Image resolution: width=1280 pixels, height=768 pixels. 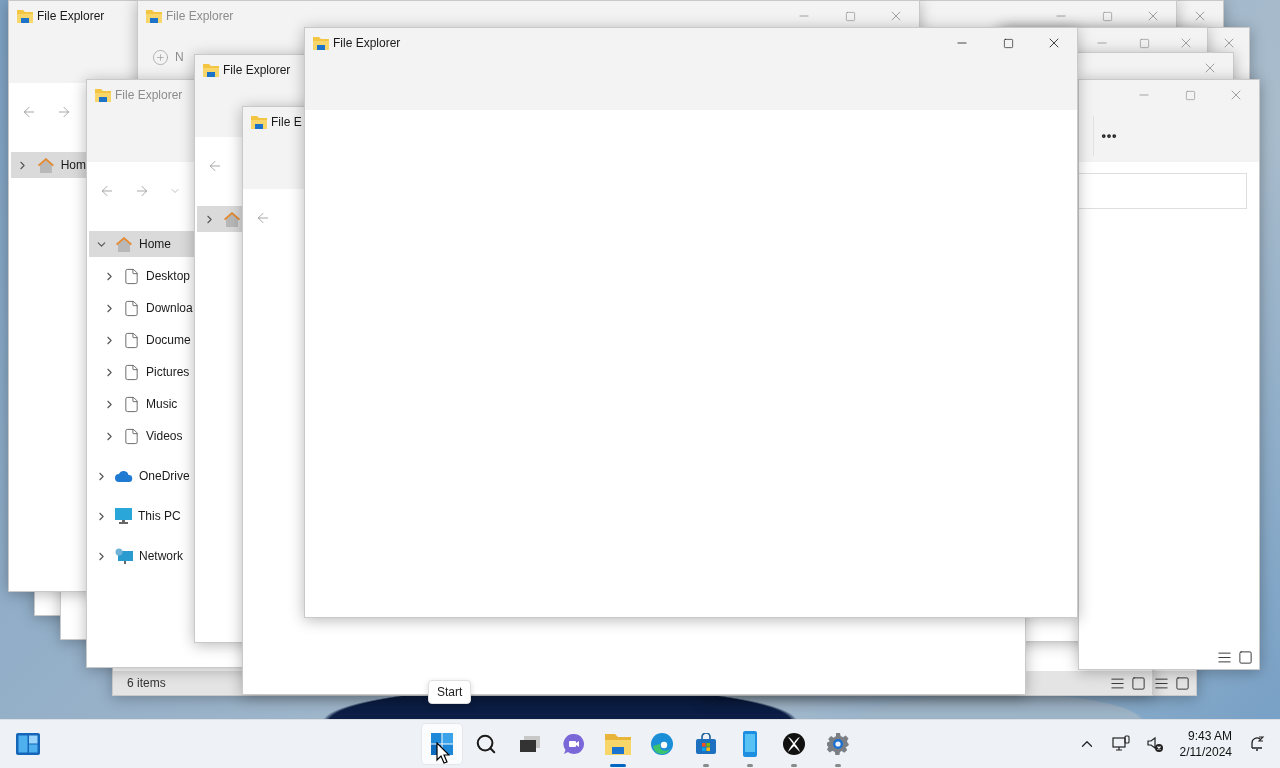 I want to click on nav-label: Music, so click(x=162, y=404).